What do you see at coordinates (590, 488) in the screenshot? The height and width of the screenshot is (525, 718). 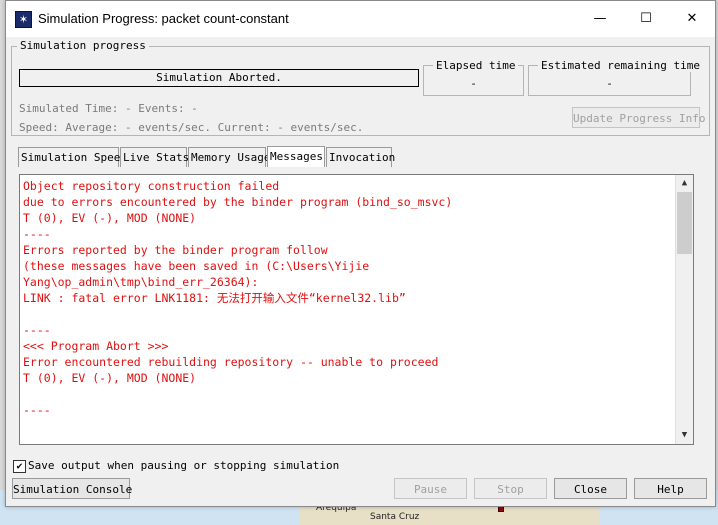 I see `close-button: Close` at bounding box center [590, 488].